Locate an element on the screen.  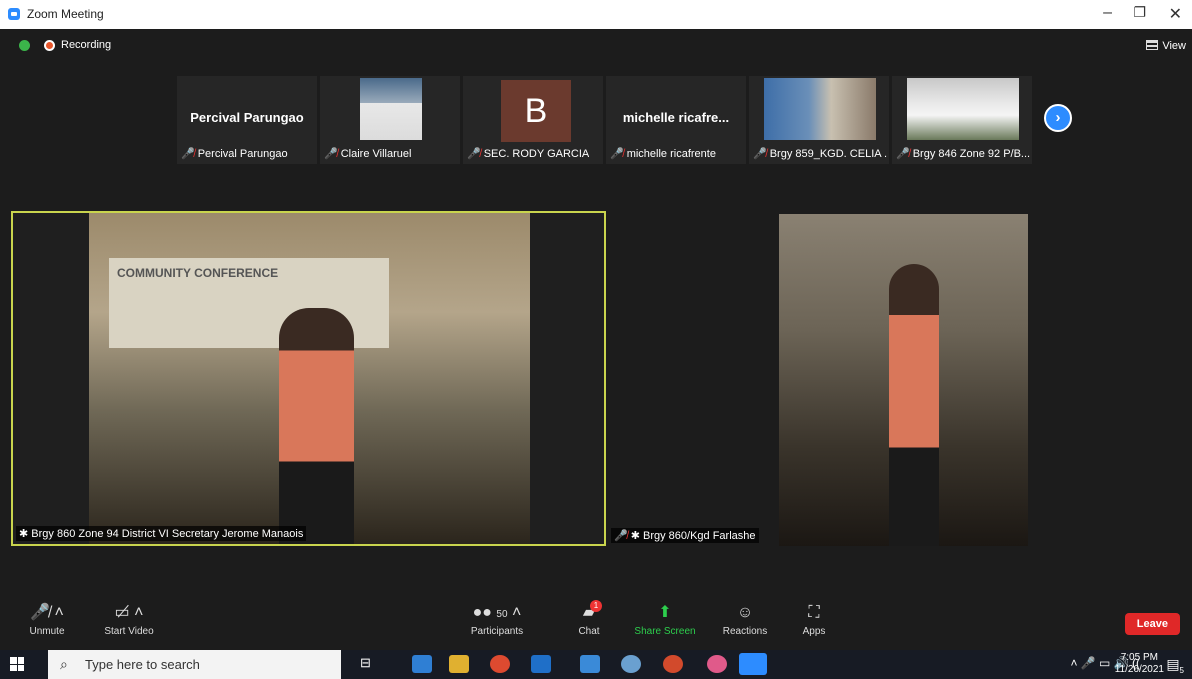
participant-avatar: B is located at coordinates (536, 111).